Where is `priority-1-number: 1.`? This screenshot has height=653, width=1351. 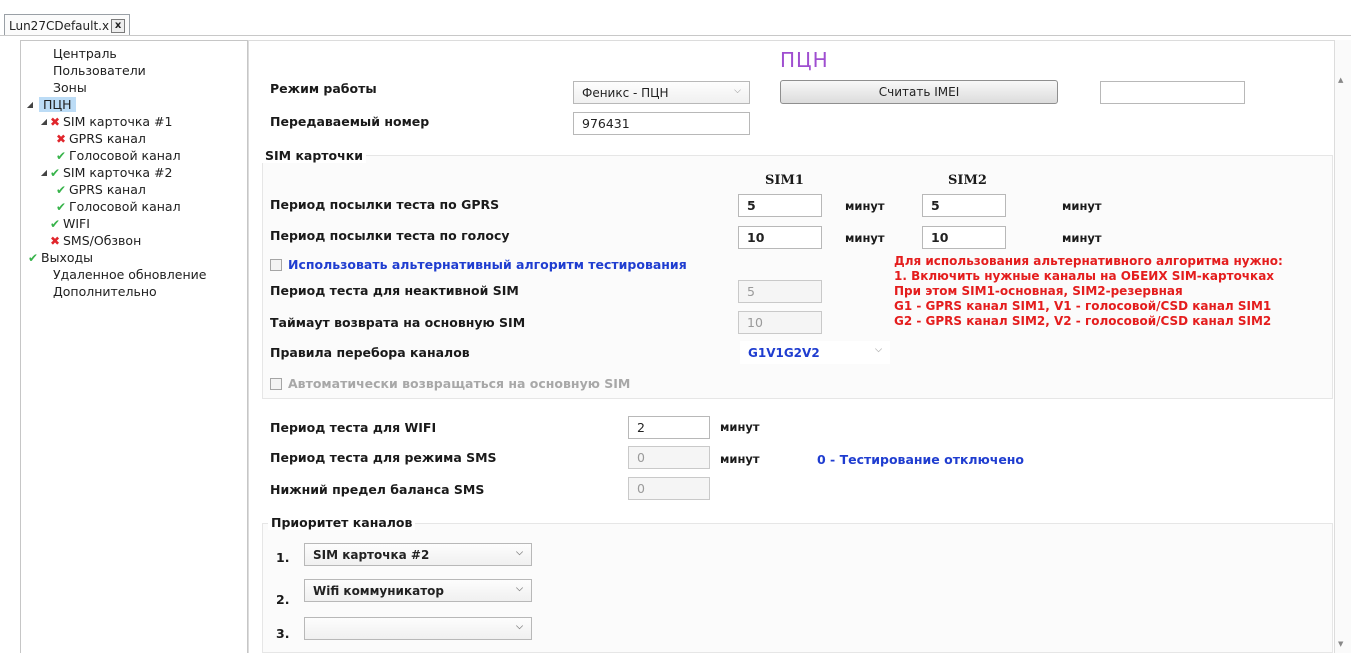 priority-1-number: 1. is located at coordinates (283, 557).